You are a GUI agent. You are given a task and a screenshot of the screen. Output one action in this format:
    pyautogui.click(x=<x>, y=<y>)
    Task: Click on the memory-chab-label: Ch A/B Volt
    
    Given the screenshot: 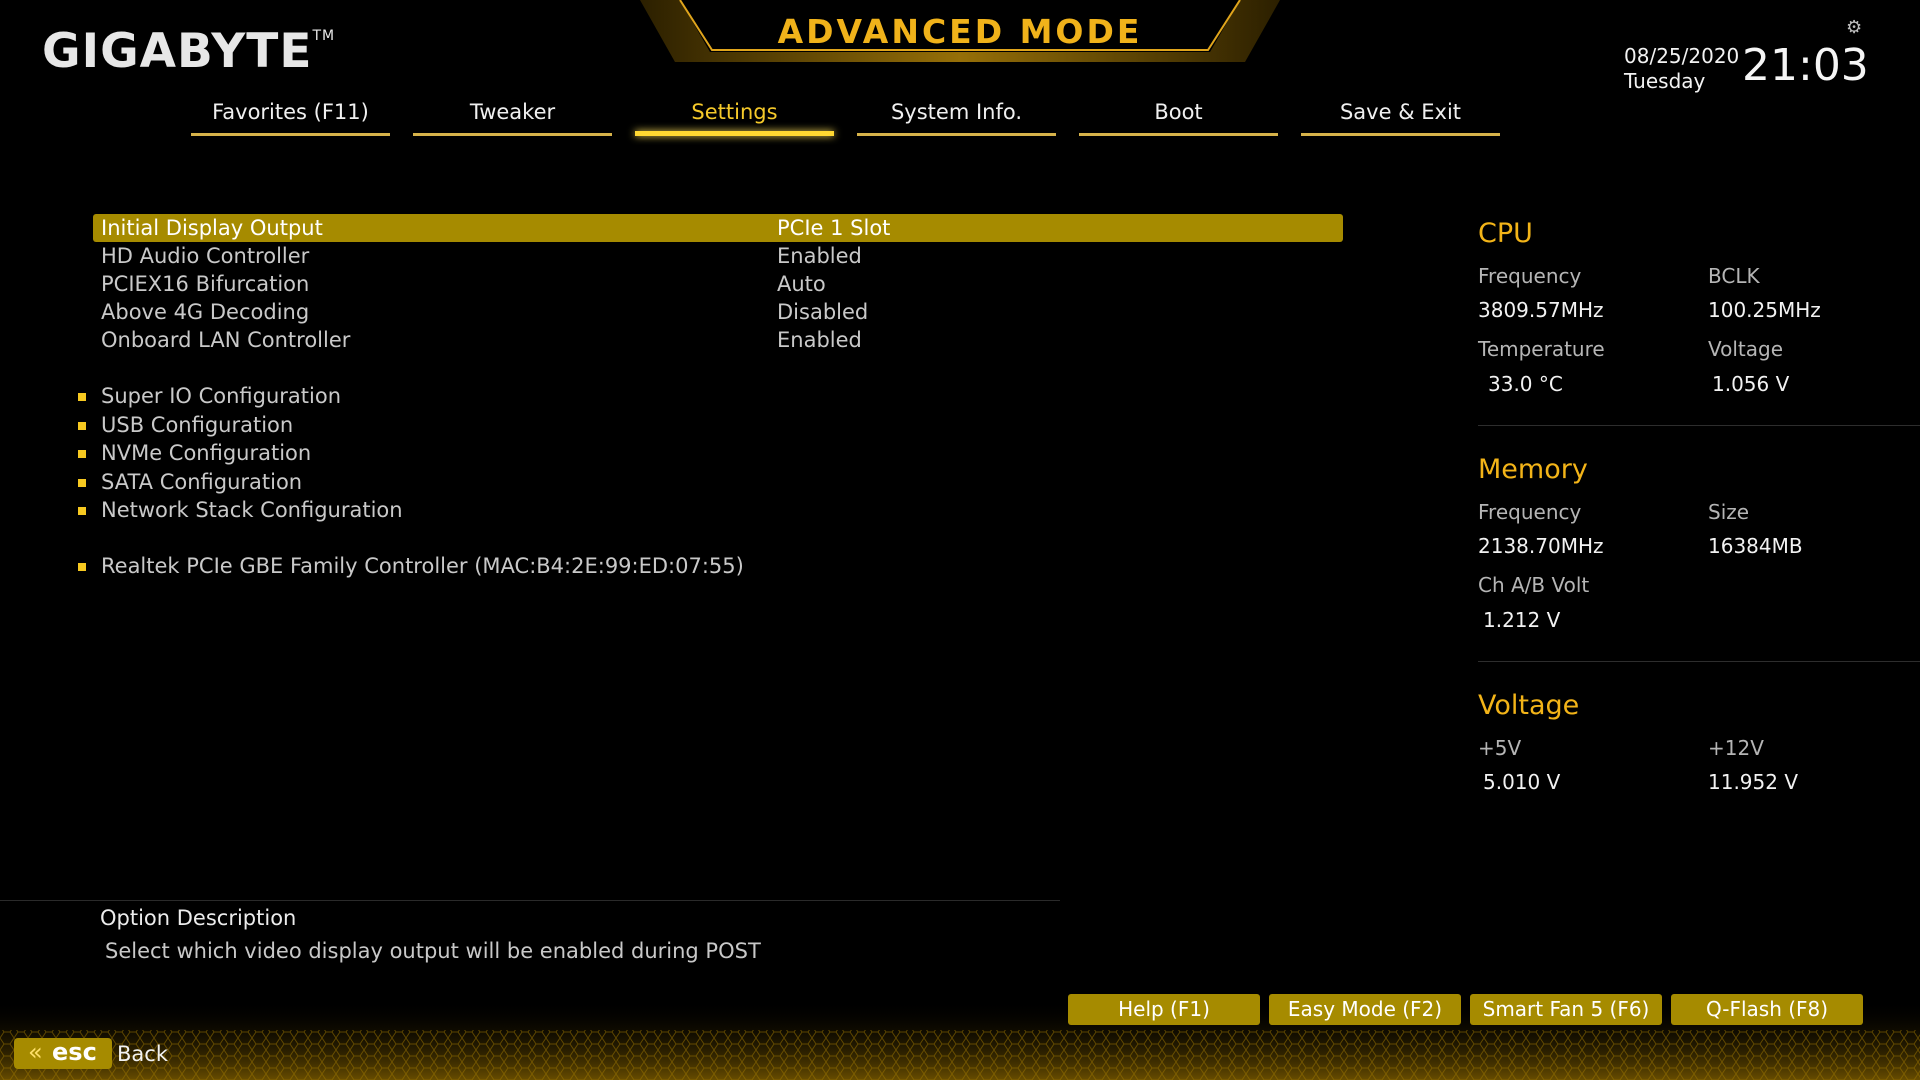 What is the action you would take?
    pyautogui.click(x=1534, y=585)
    